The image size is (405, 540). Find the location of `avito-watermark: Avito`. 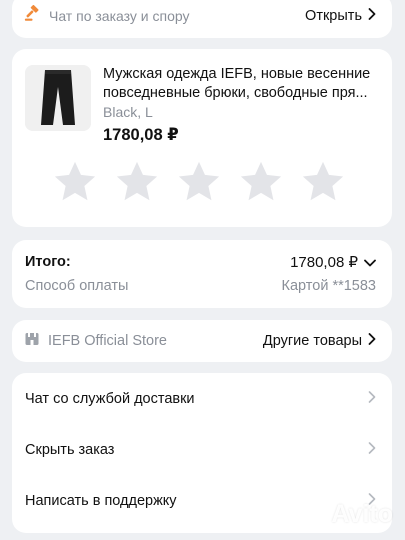

avito-watermark: Avito is located at coordinates (345, 514).